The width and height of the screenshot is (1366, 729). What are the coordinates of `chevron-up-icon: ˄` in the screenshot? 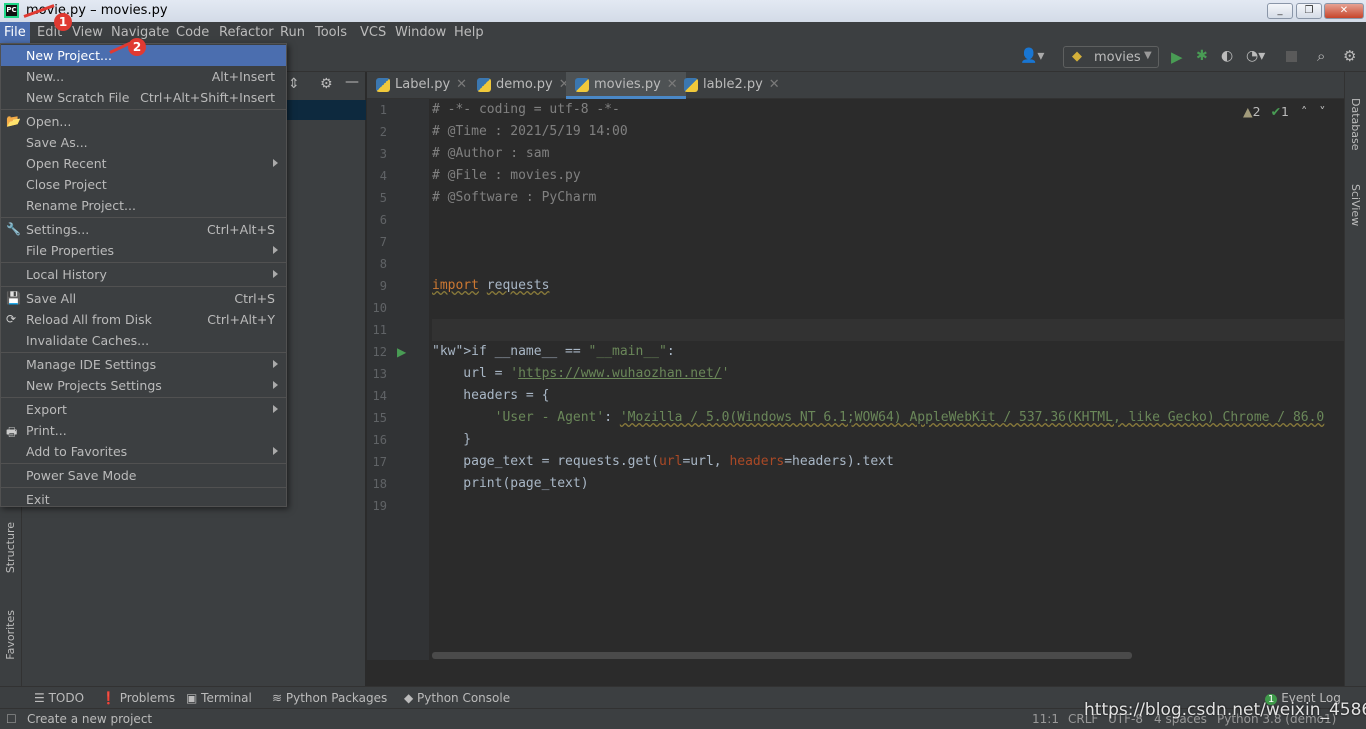 It's located at (1304, 111).